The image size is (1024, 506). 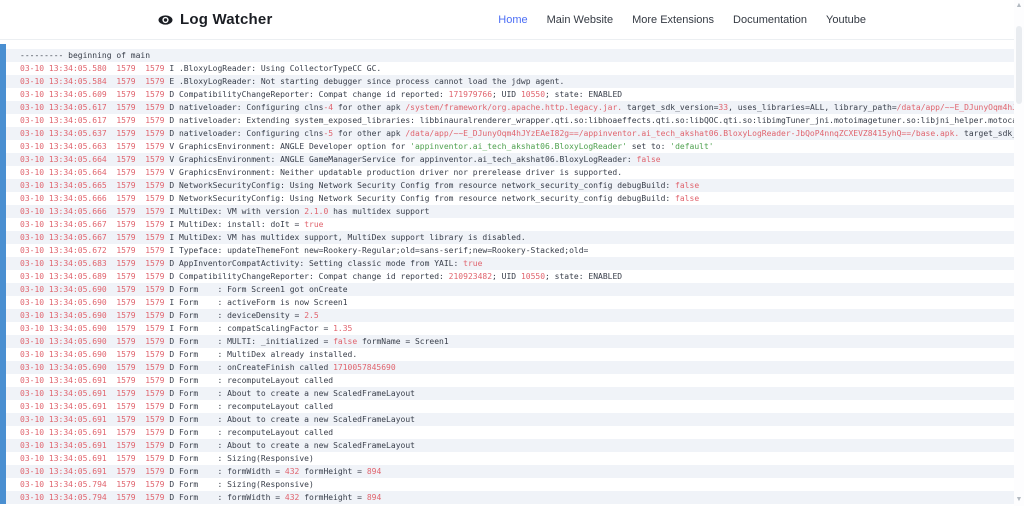 I want to click on page-title: Log Watcher, so click(x=226, y=19).